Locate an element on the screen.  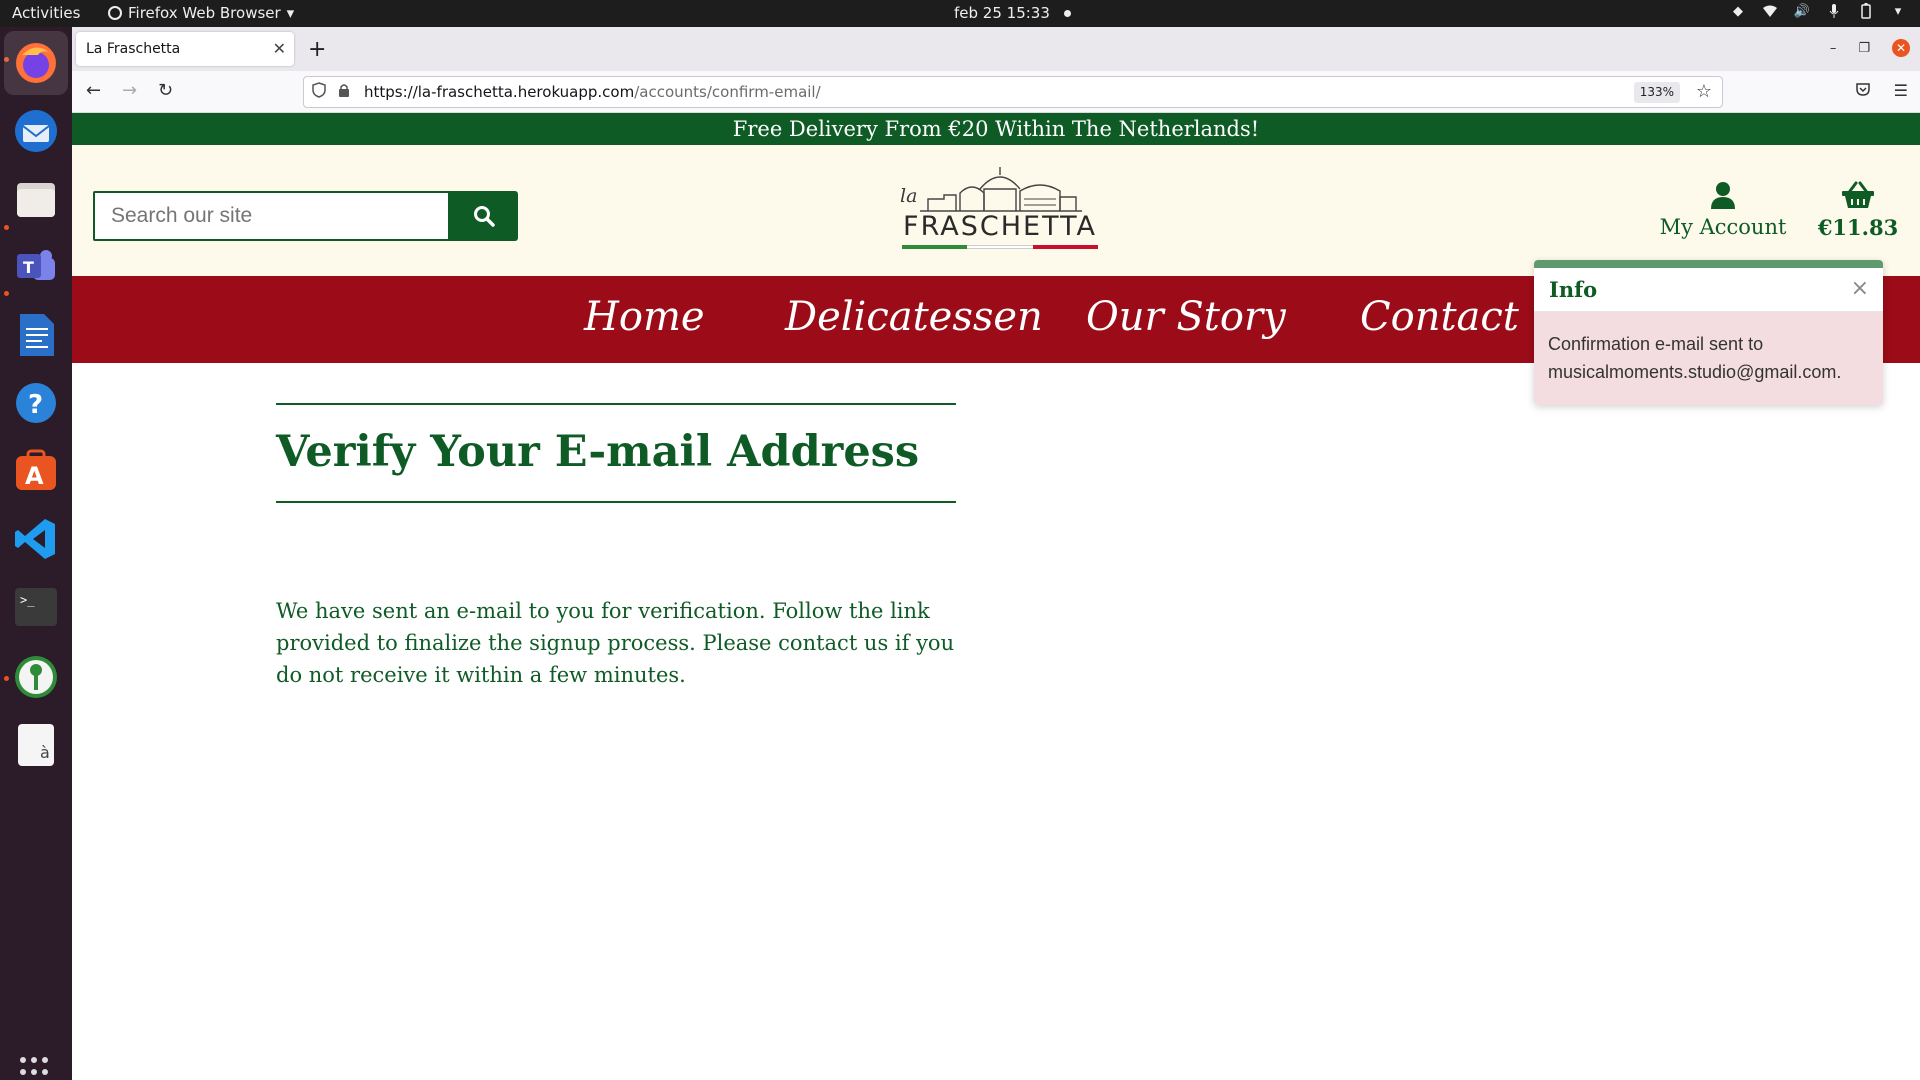
key-icon is located at coordinates (36, 677).